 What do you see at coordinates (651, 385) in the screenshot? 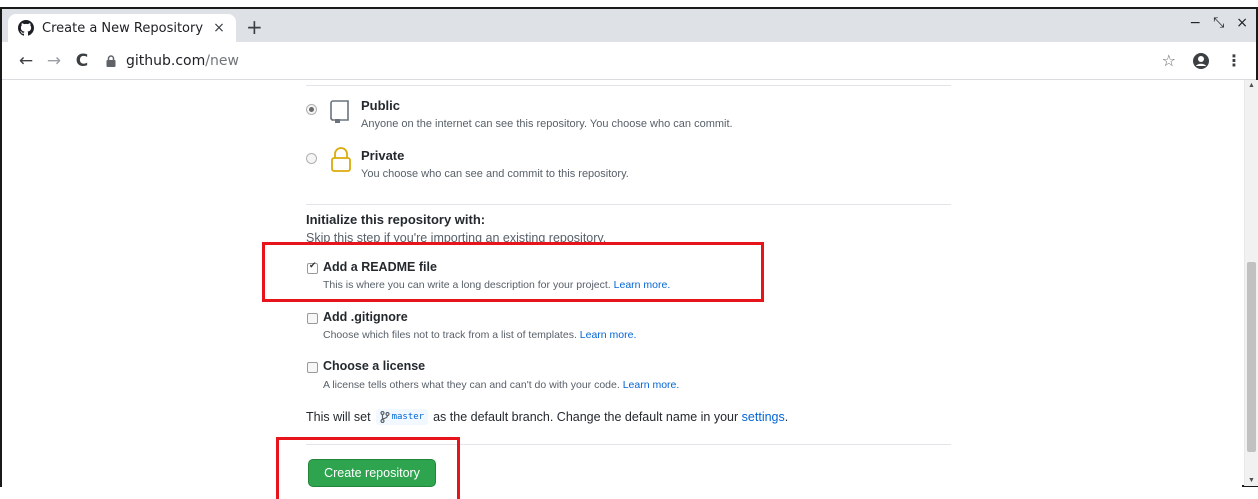
I see `license-learn-more-link: Learn more.` at bounding box center [651, 385].